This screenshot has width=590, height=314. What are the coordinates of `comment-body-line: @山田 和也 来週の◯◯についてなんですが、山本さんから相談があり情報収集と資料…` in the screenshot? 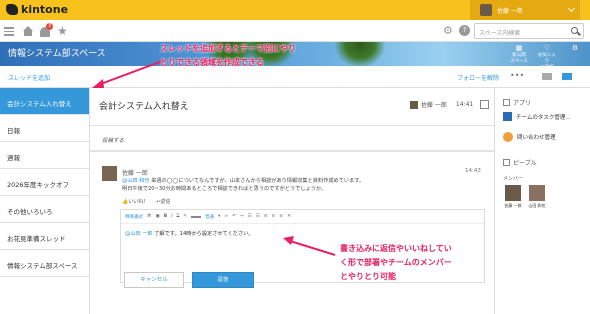 It's located at (292, 180).